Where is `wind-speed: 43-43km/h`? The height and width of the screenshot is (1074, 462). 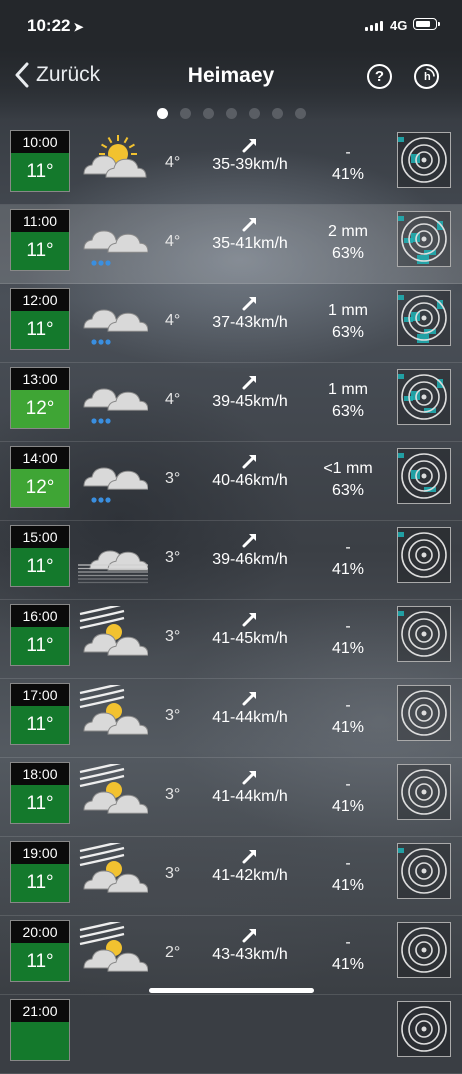
wind-speed: 43-43km/h is located at coordinates (250, 954).